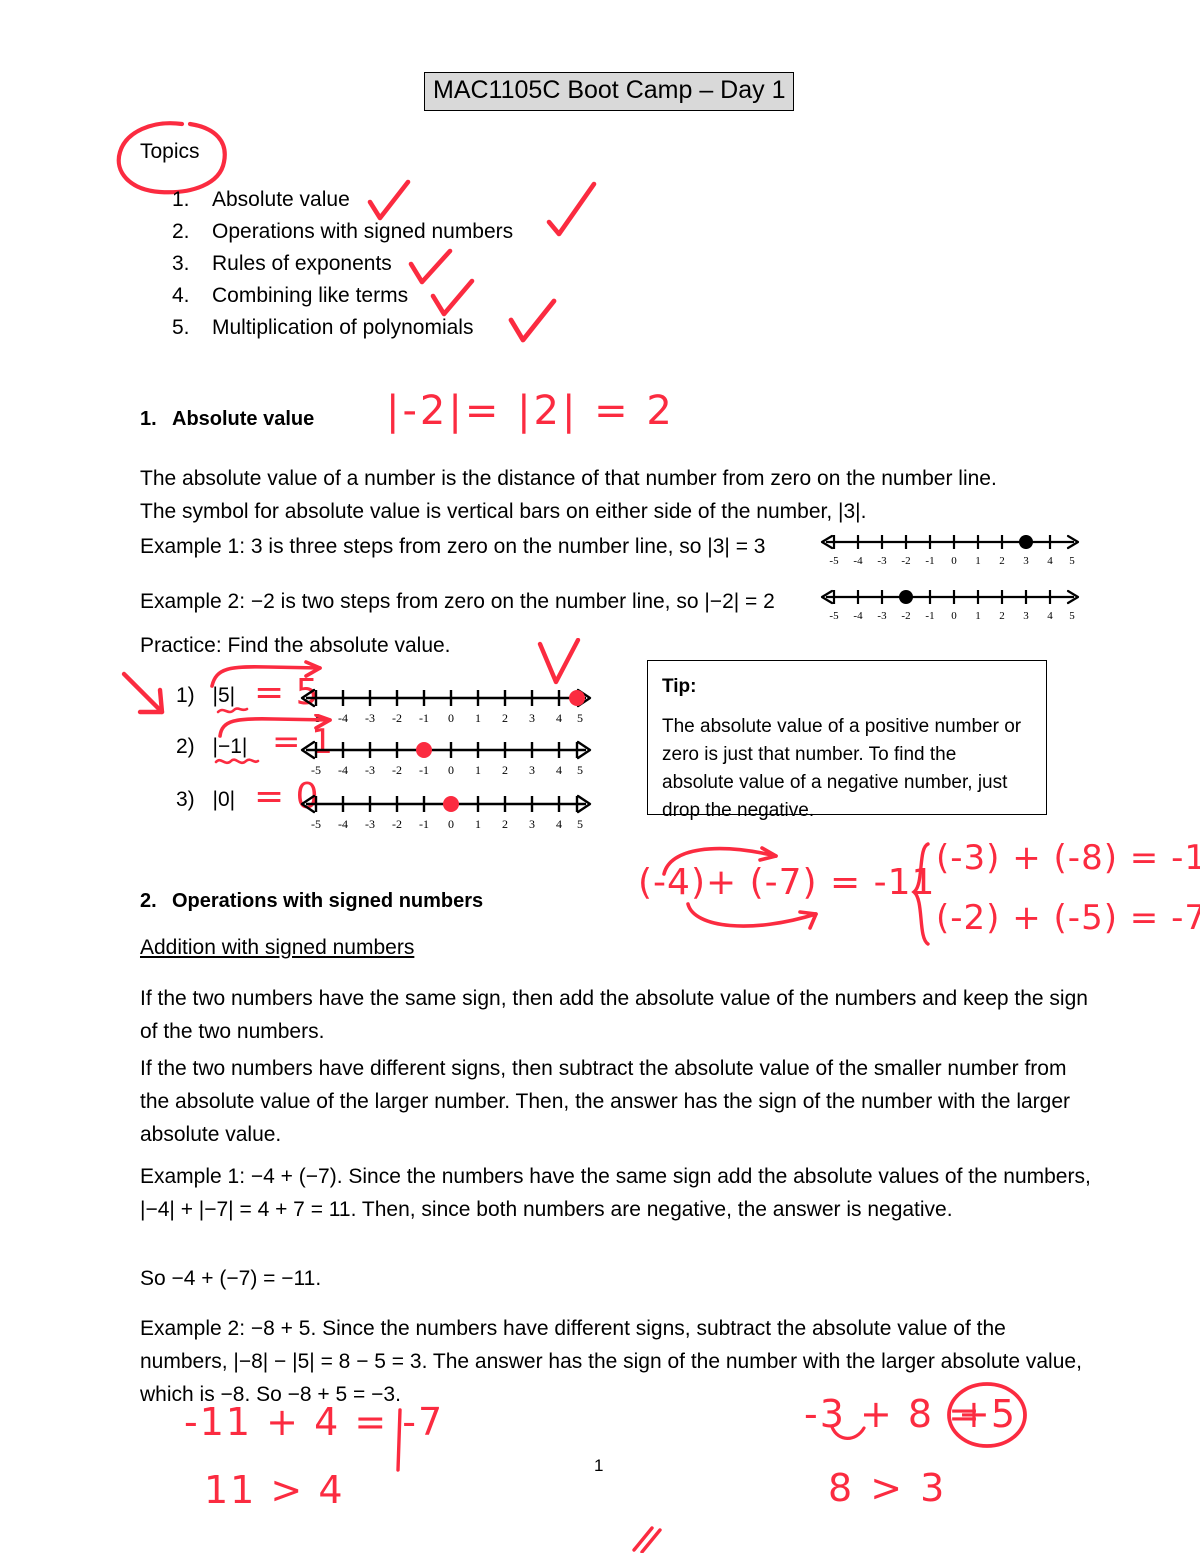 The image size is (1200, 1553). I want to click on ink-arrow-signed-top, so click(720, 861).